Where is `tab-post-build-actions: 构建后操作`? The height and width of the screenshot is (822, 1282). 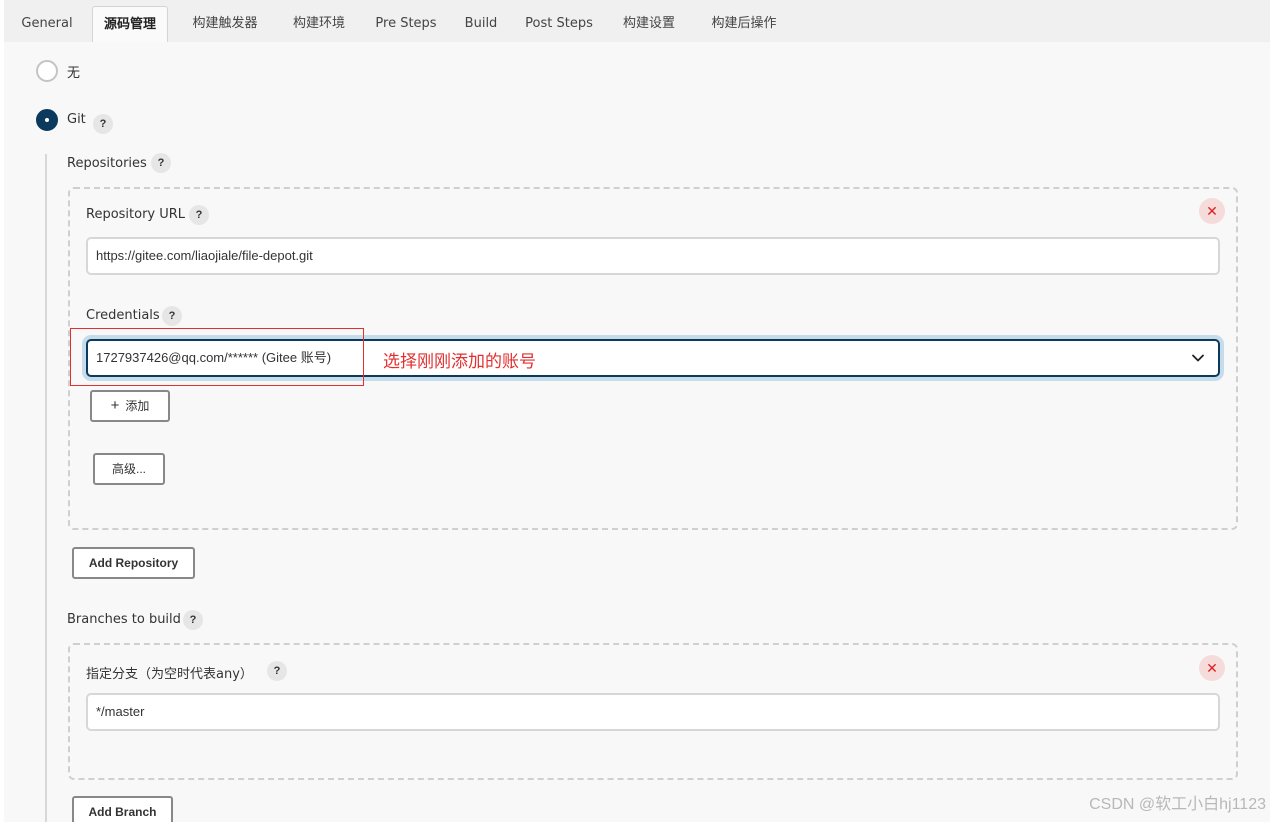 tab-post-build-actions: 构建后操作 is located at coordinates (744, 24).